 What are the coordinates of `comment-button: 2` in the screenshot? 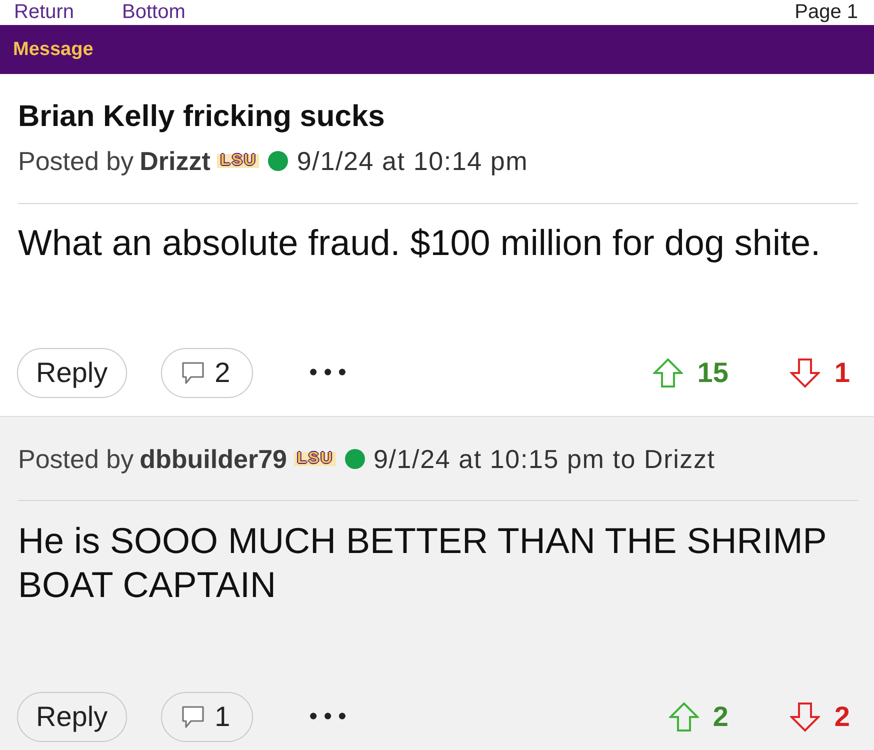 It's located at (207, 373).